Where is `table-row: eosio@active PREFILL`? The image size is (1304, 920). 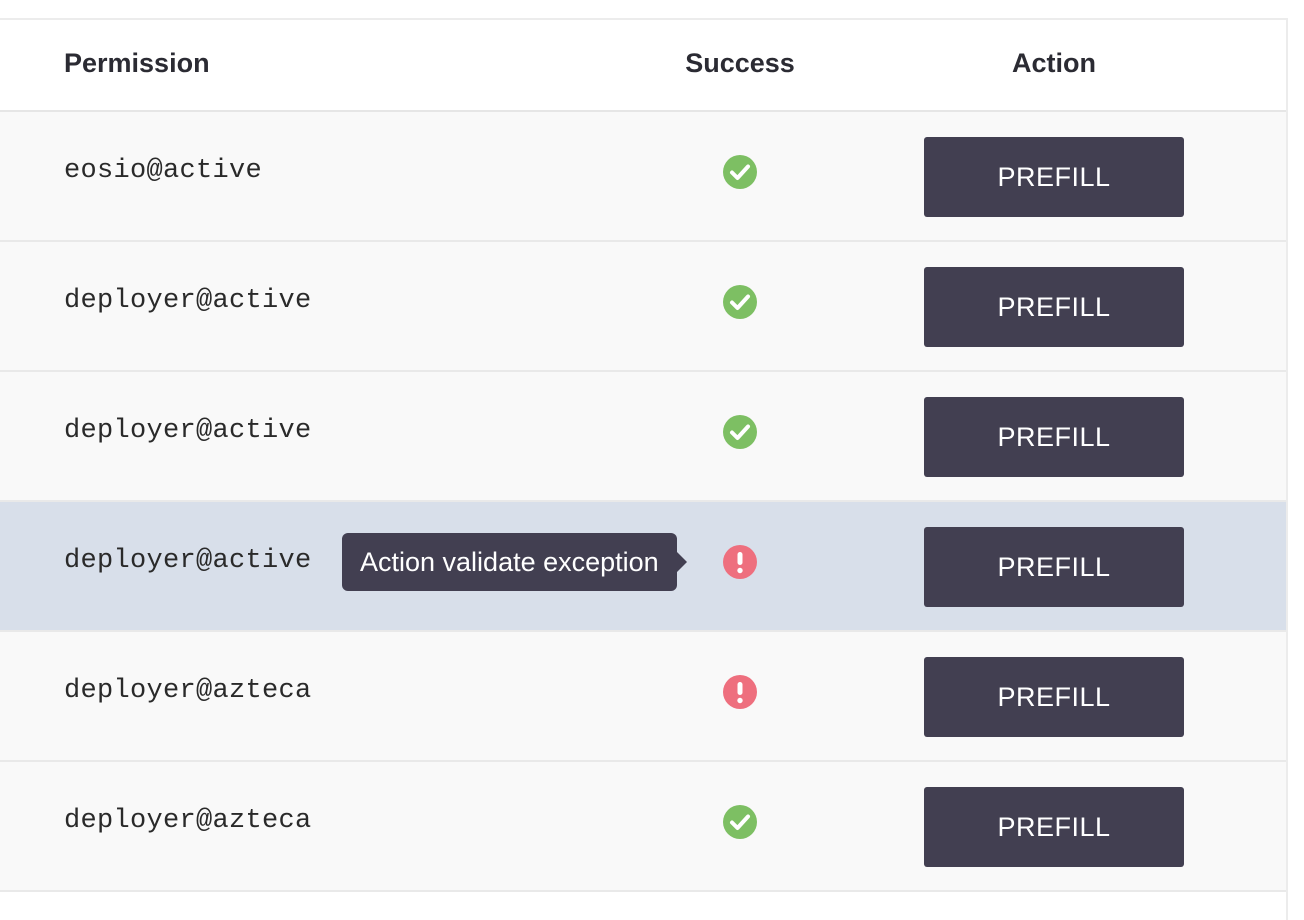
table-row: eosio@active PREFILL is located at coordinates (643, 177).